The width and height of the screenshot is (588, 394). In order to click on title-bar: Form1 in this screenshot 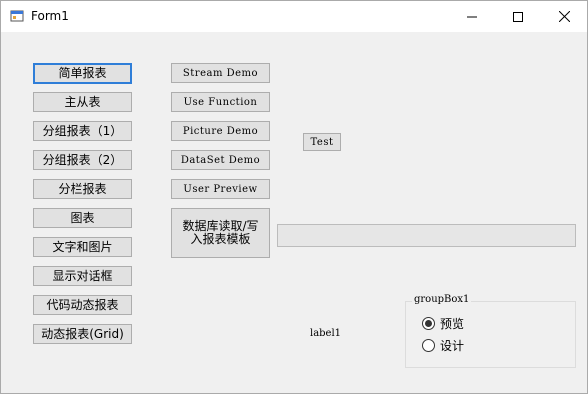, I will do `click(294, 16)`.